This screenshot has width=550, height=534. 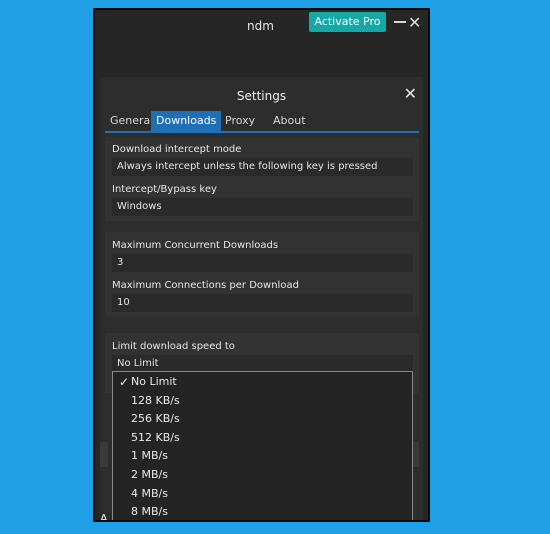 I want to click on speed-option-label: 8 MB/s, so click(x=149, y=511).